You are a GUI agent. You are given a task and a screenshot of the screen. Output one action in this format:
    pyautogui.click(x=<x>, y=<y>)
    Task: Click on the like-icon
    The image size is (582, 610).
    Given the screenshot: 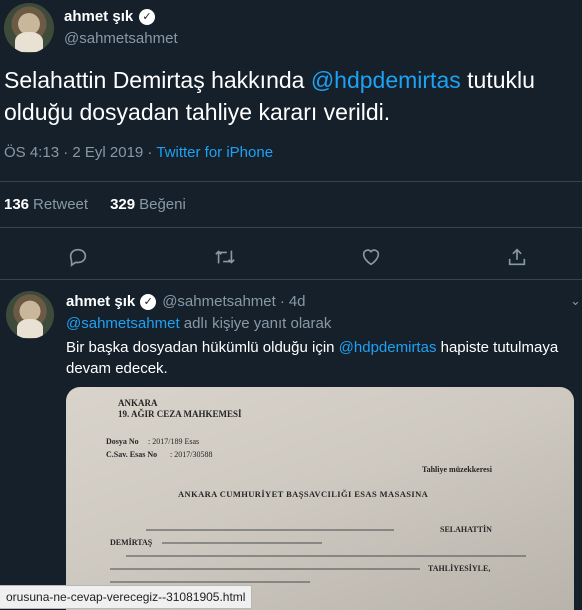 What is the action you would take?
    pyautogui.click(x=371, y=257)
    